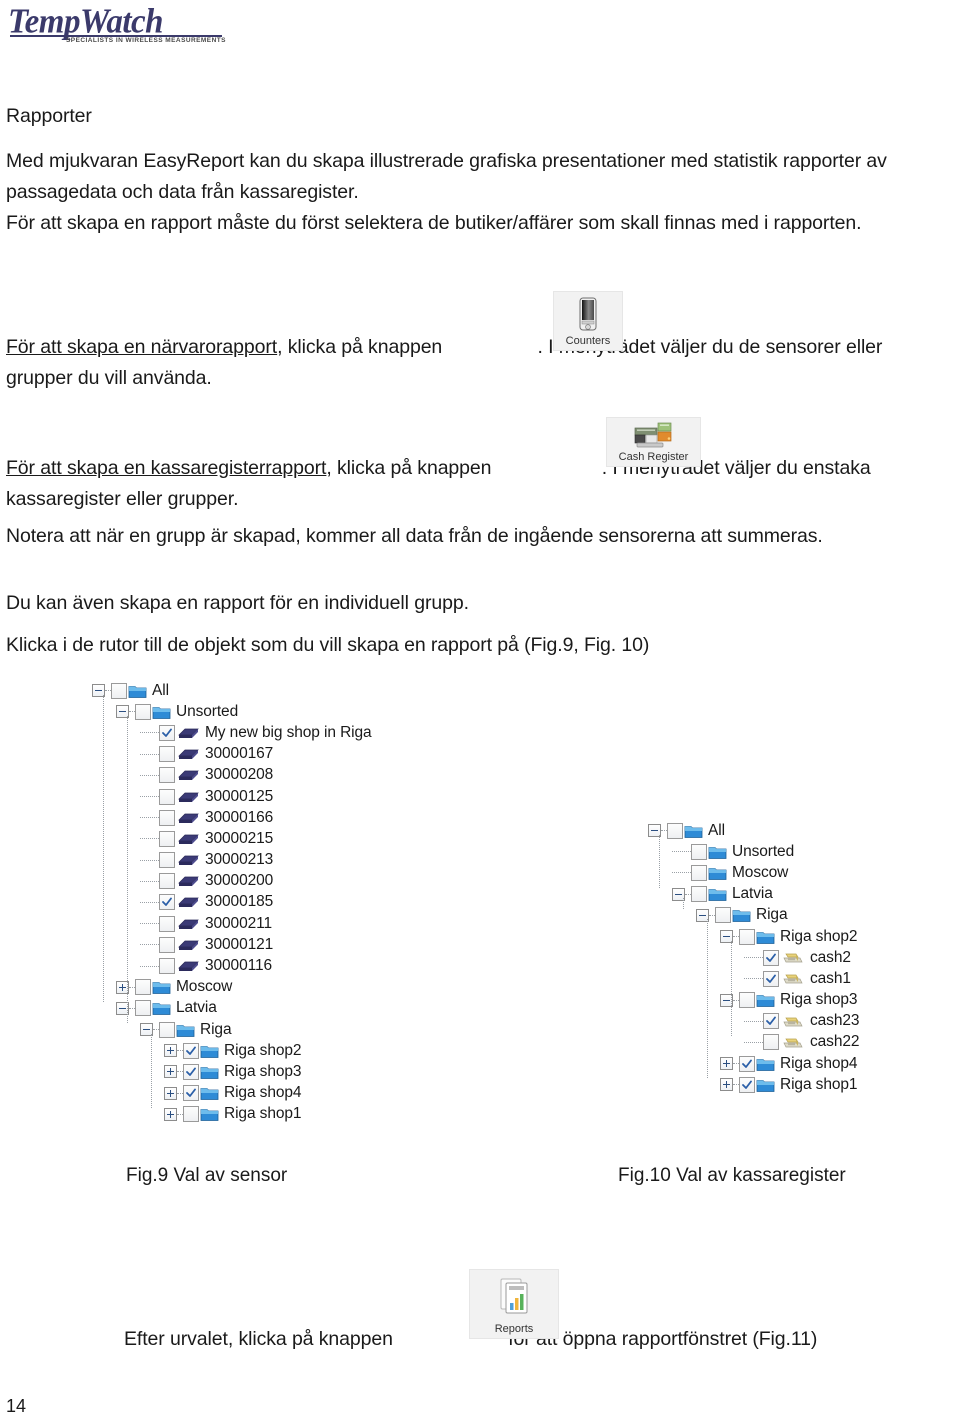  What do you see at coordinates (332, 965) in the screenshot?
I see `tree-node: 30000116` at bounding box center [332, 965].